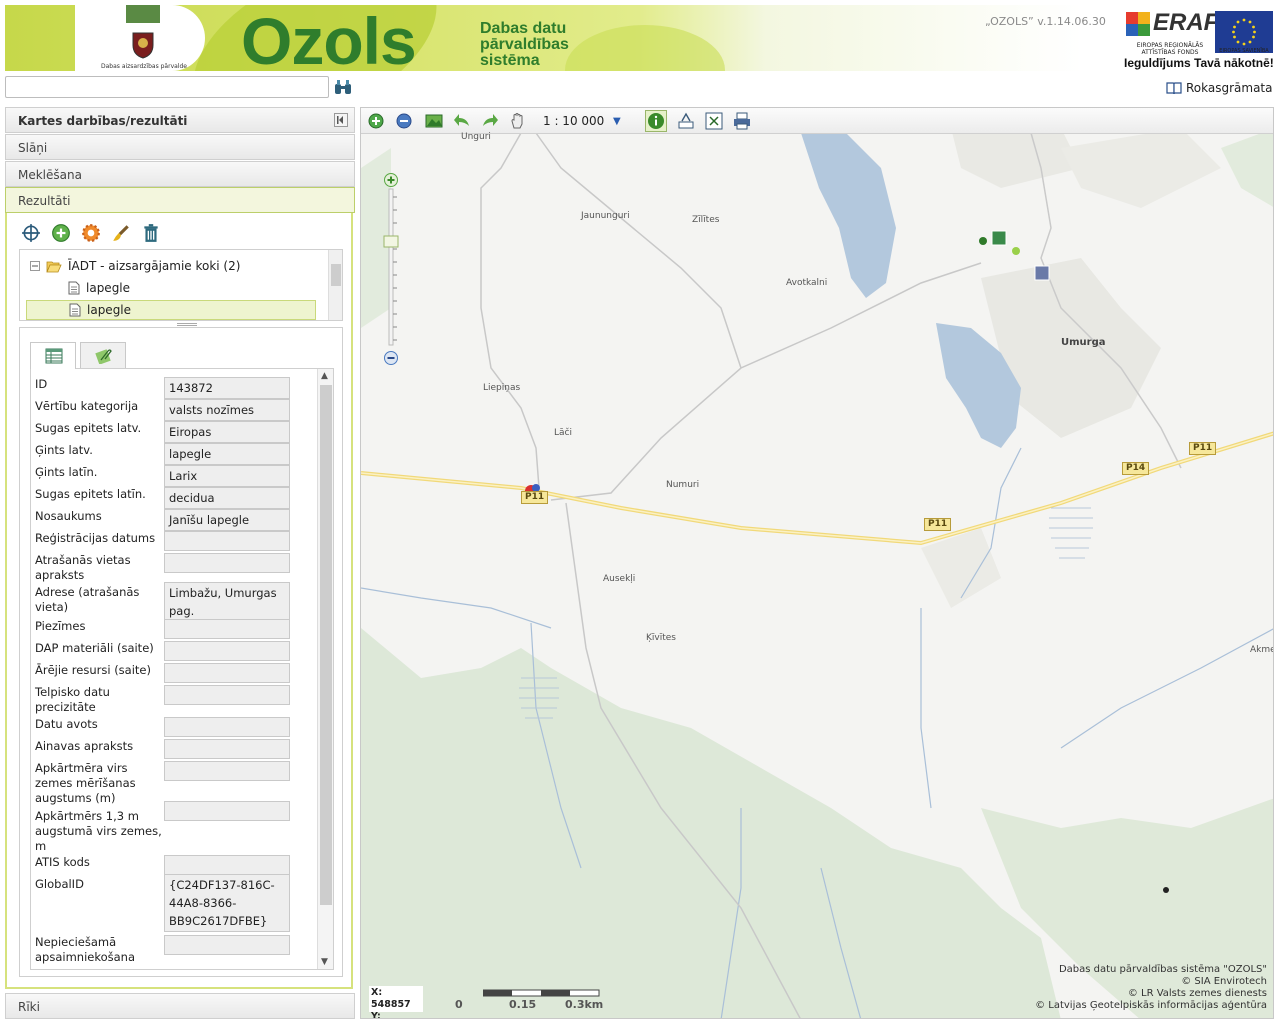 The width and height of the screenshot is (1280, 1024). Describe the element at coordinates (227, 520) in the screenshot. I see `attribute-value: Janīšu lapegle` at that location.